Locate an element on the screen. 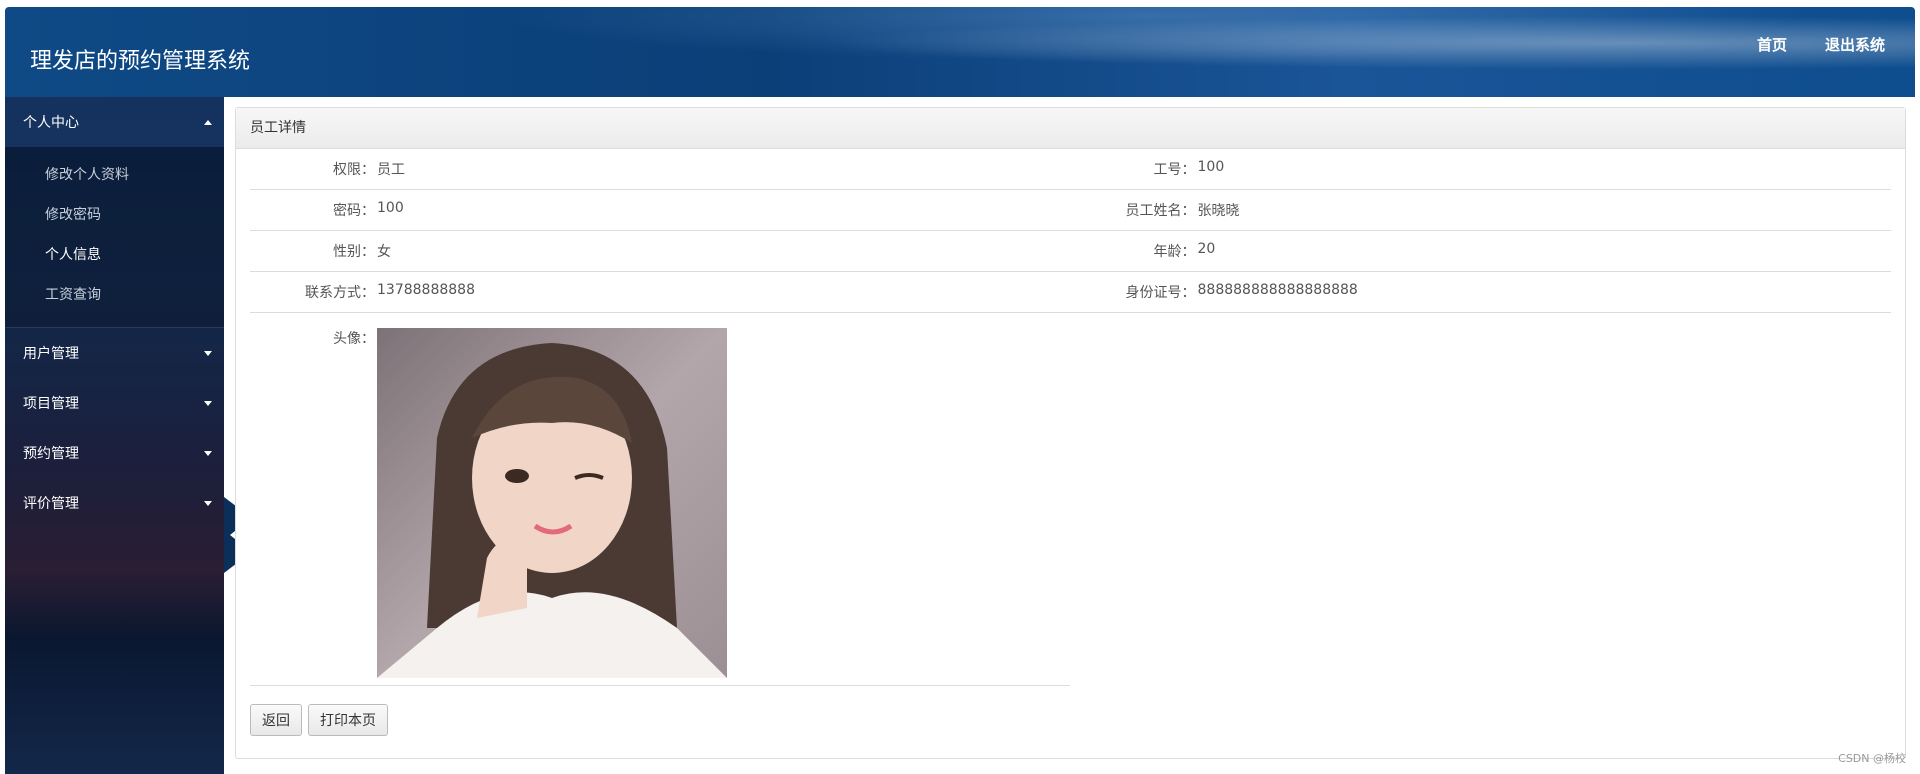  sidebar-group-personal-center: 个人中心 is located at coordinates (114, 122).